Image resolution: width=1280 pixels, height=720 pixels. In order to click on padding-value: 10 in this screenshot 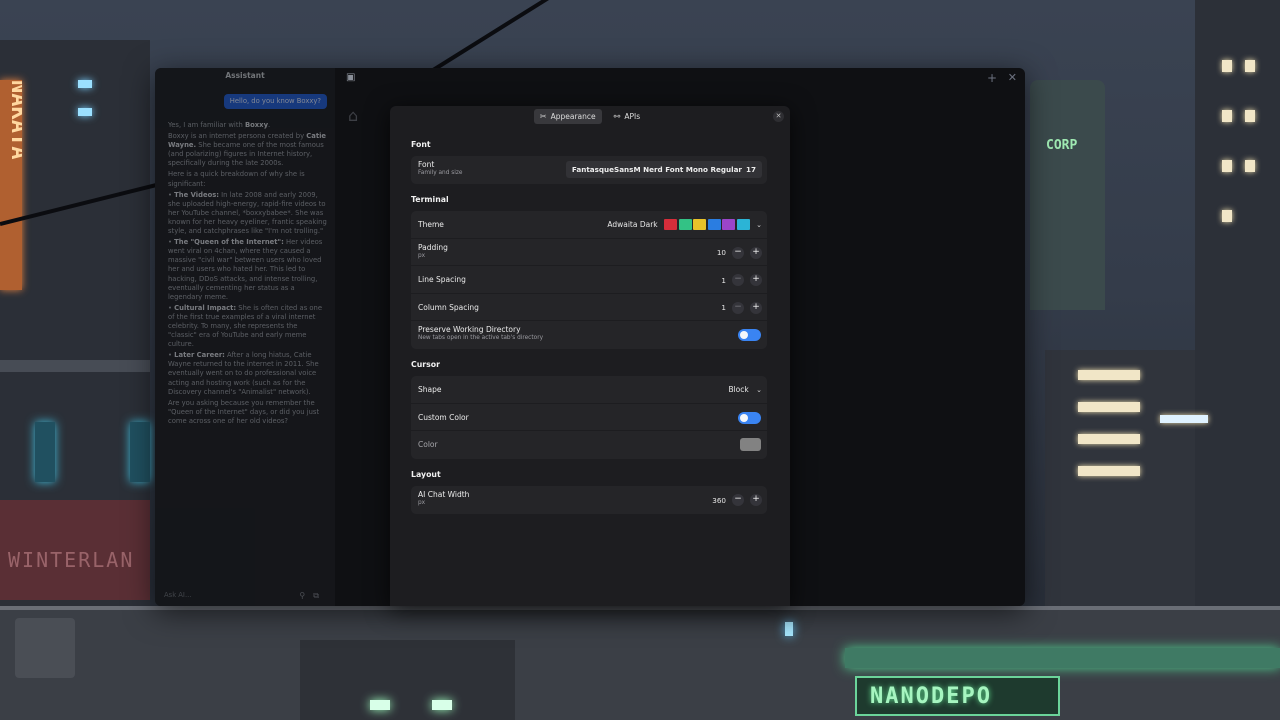, I will do `click(721, 252)`.